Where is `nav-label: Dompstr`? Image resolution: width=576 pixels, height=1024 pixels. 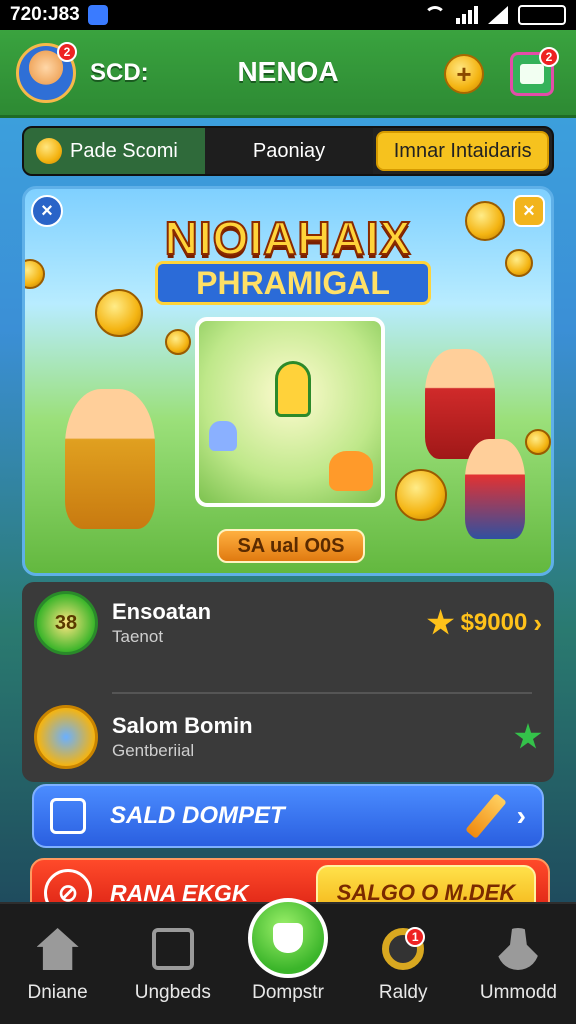
nav-label: Dompstr is located at coordinates (288, 992).